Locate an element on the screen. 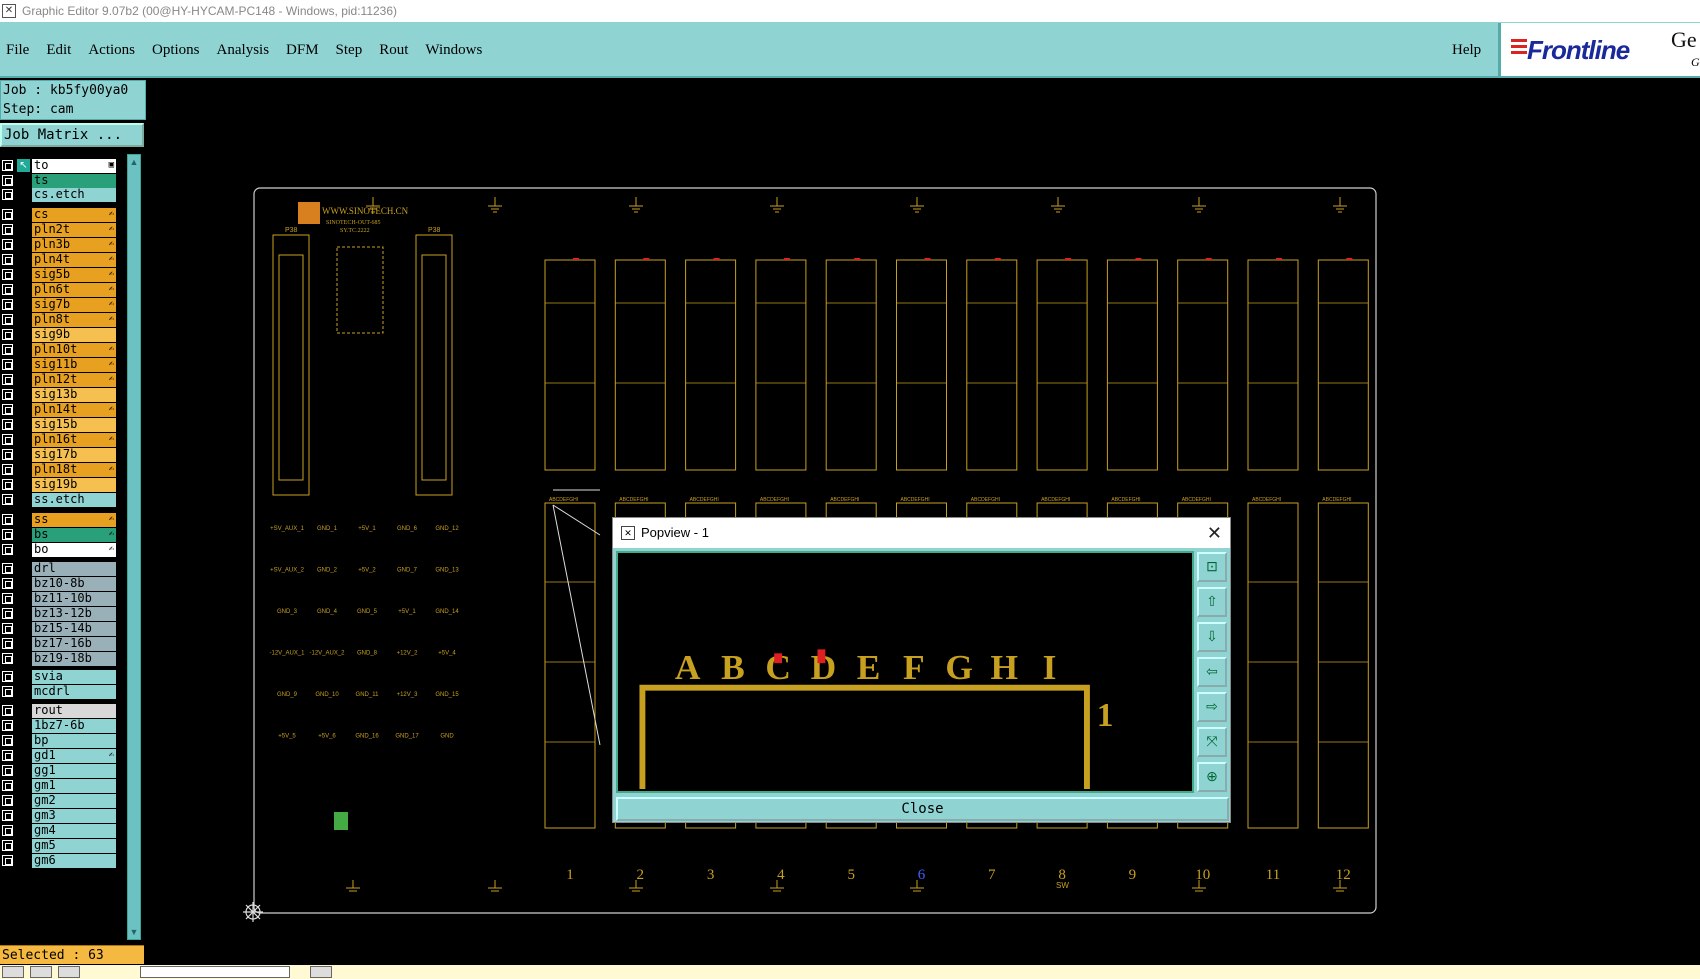 The width and height of the screenshot is (1700, 979). layer-row-gg1: gg1 is located at coordinates (59, 770).